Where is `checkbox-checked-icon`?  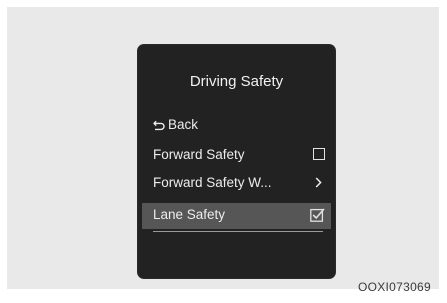 checkbox-checked-icon is located at coordinates (317, 214).